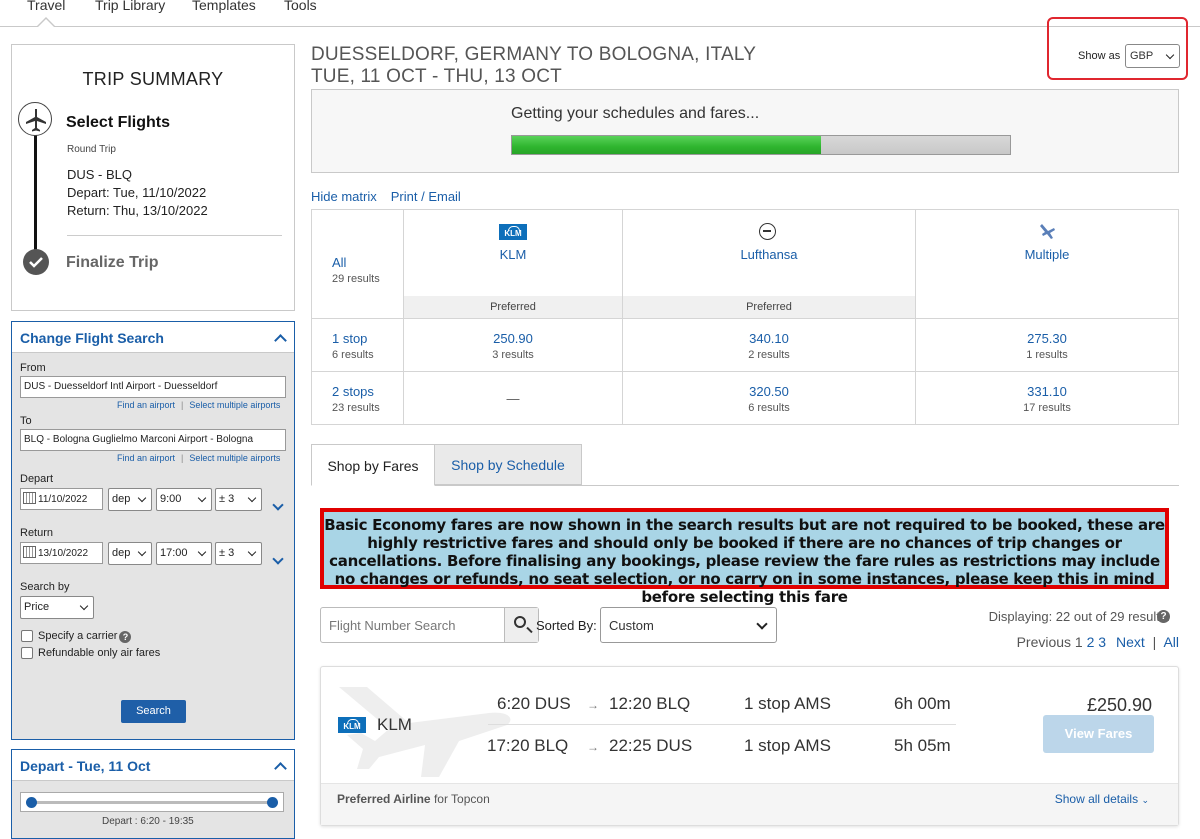 Image resolution: width=1200 pixels, height=839 pixels. What do you see at coordinates (521, 625) in the screenshot?
I see `search-button` at bounding box center [521, 625].